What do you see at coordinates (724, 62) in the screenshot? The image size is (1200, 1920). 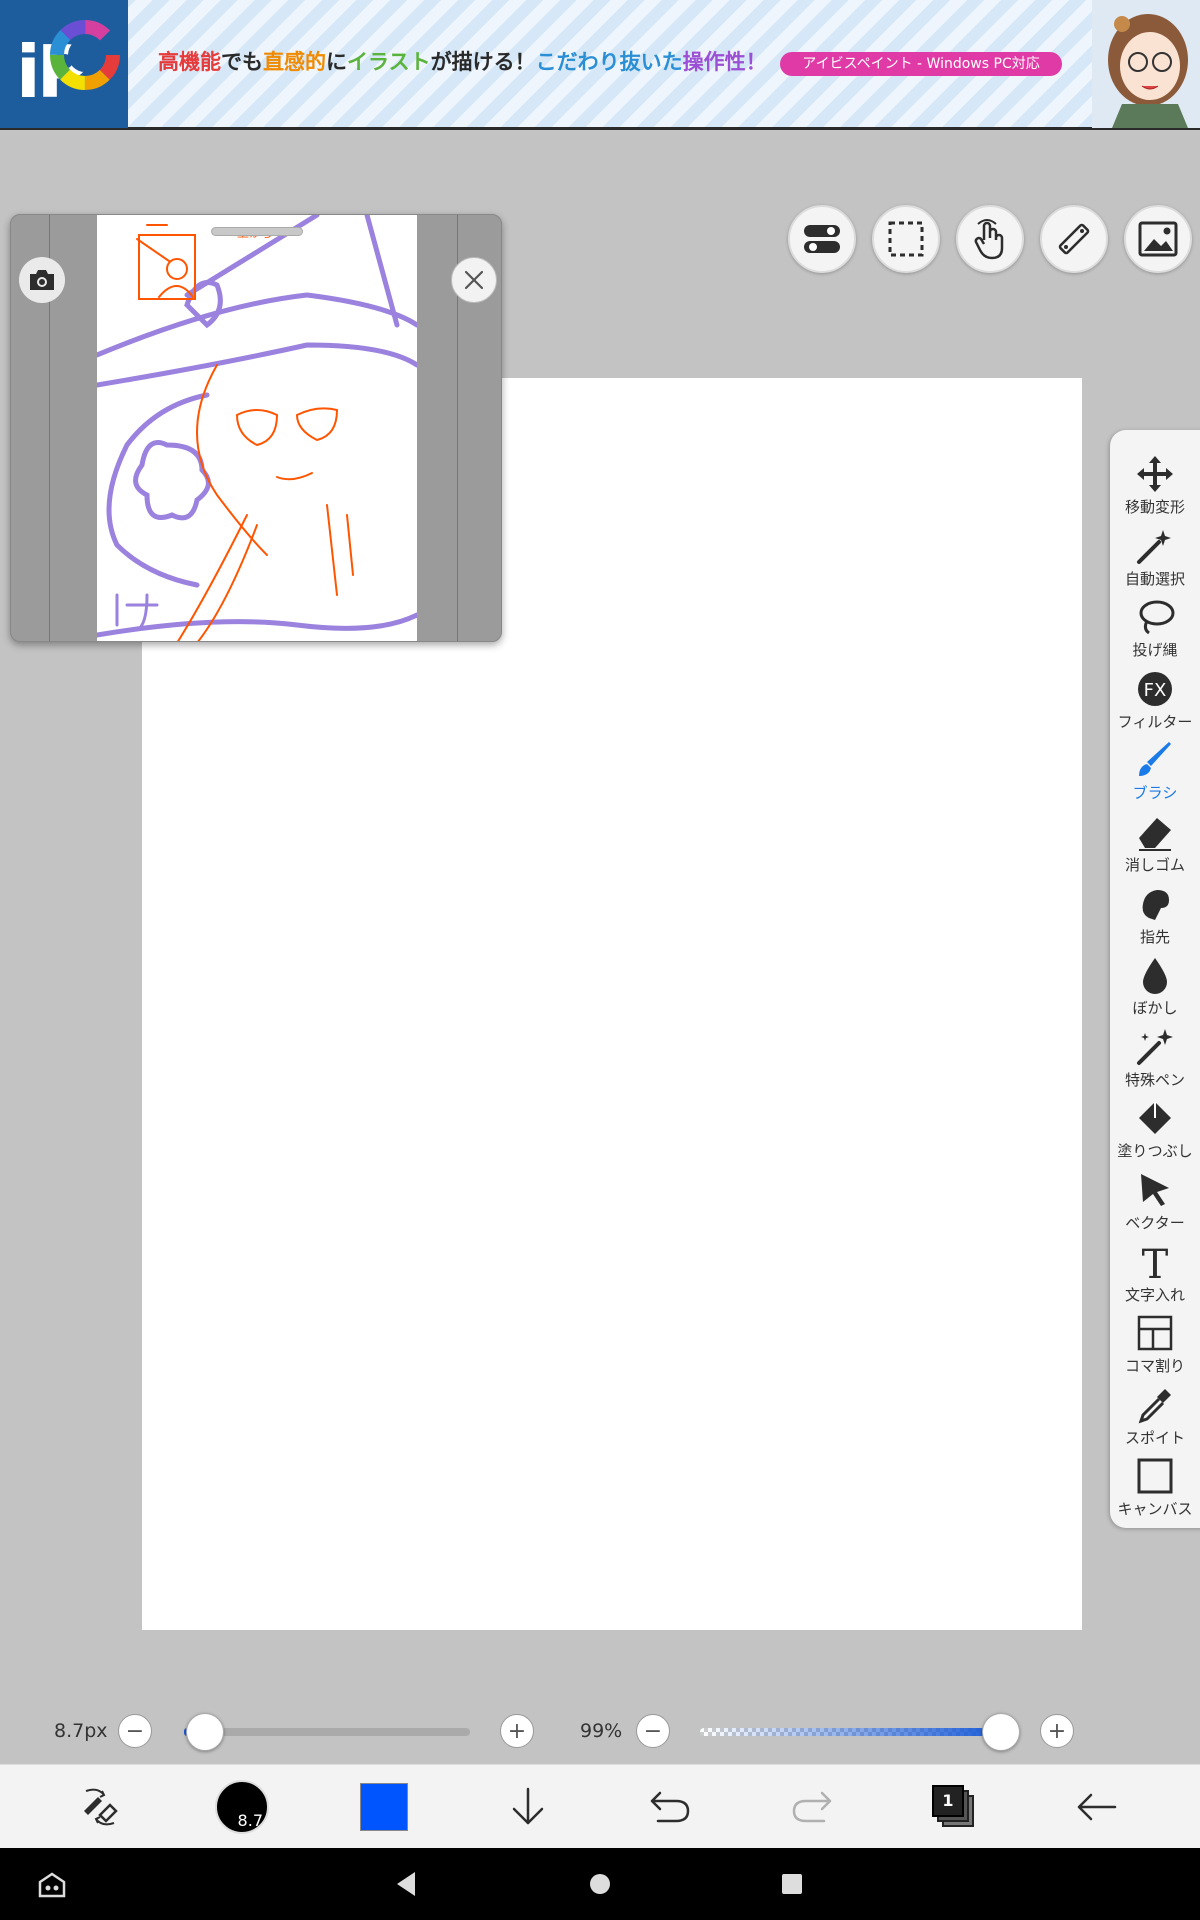 I see `banner-headline-part: 操作性！` at bounding box center [724, 62].